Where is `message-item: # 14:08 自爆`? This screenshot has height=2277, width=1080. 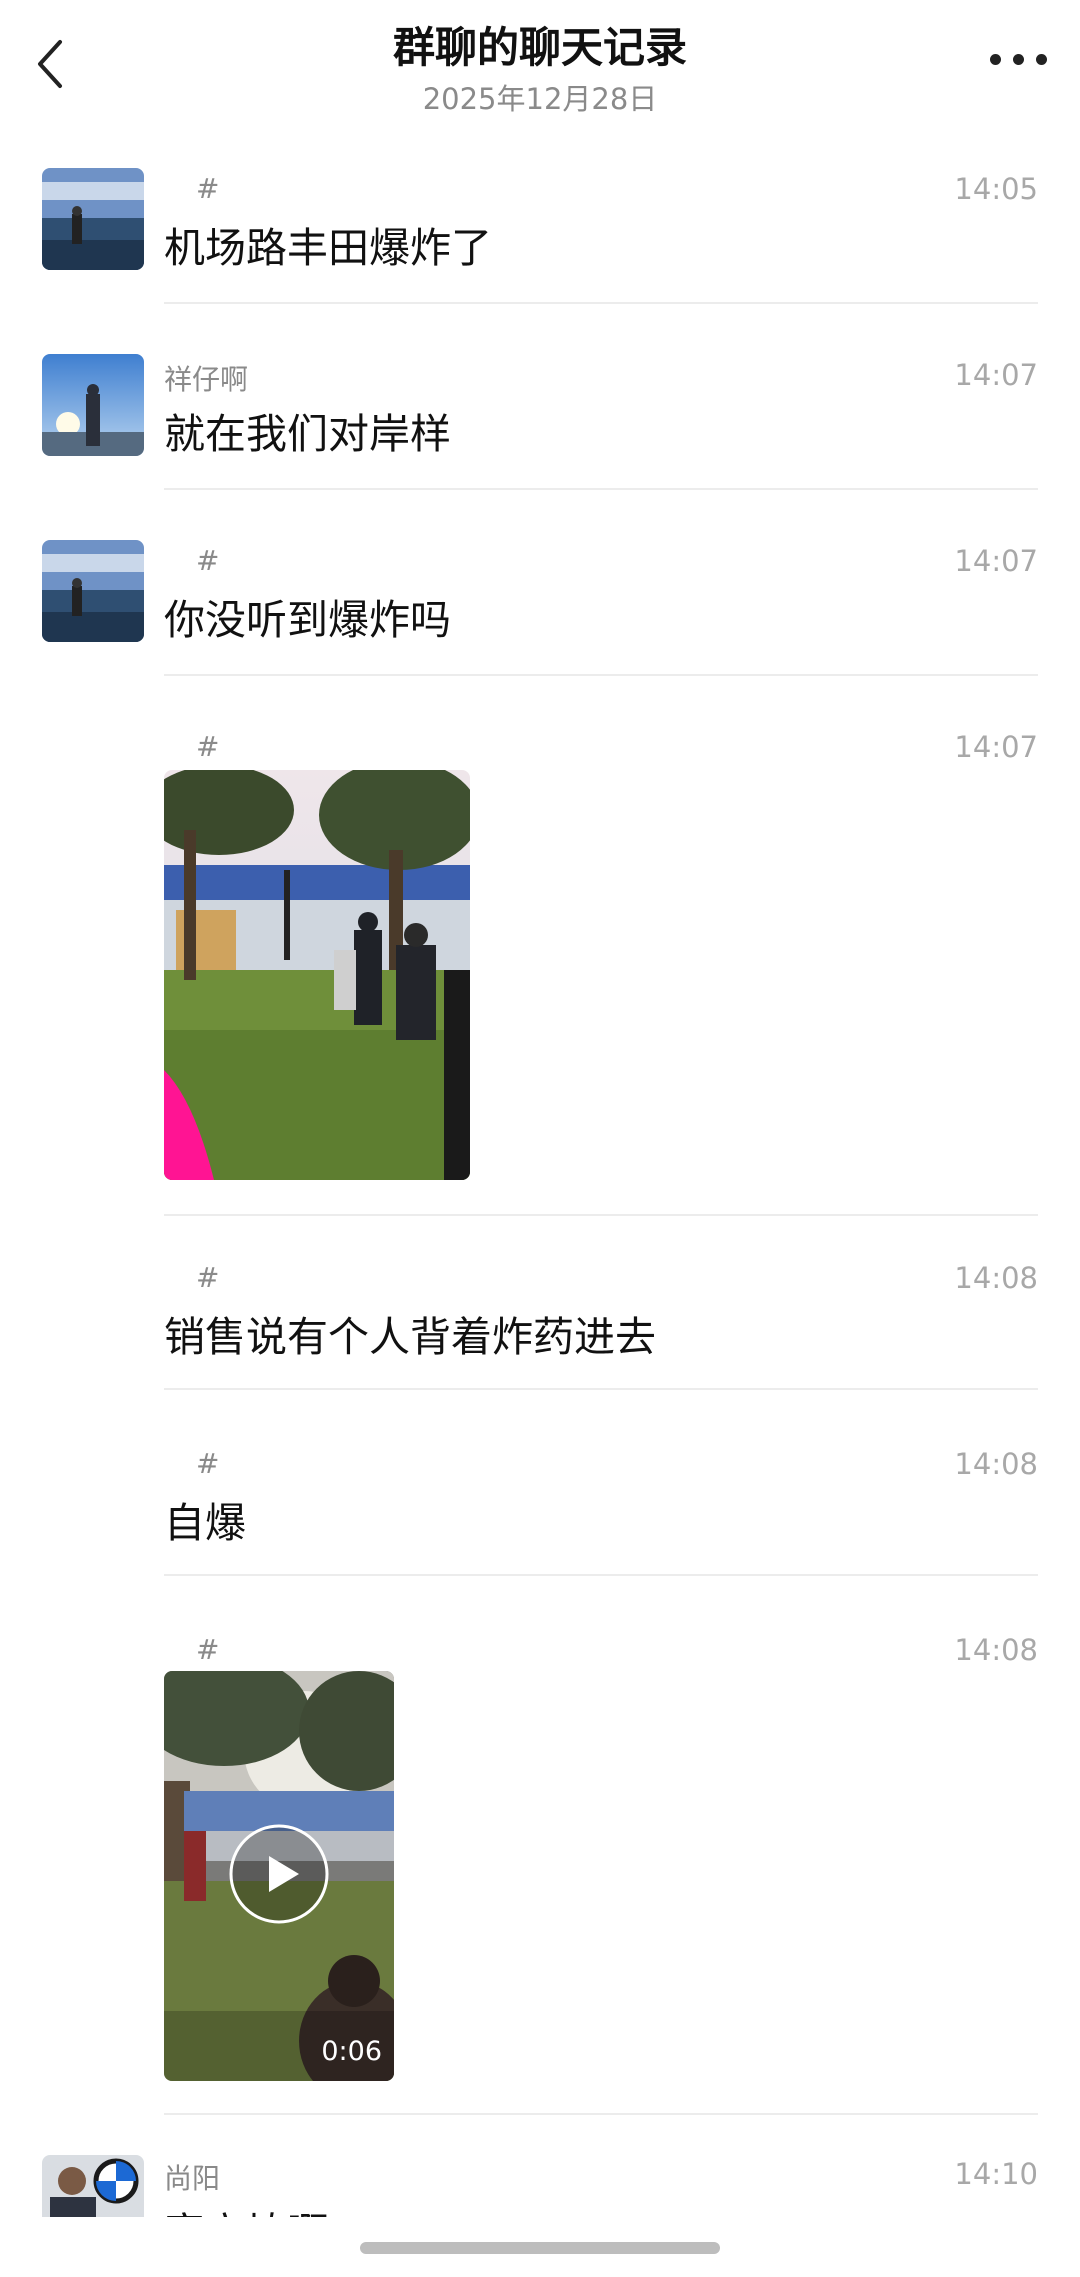
message-item: # 14:08 自爆 is located at coordinates (540, 1509).